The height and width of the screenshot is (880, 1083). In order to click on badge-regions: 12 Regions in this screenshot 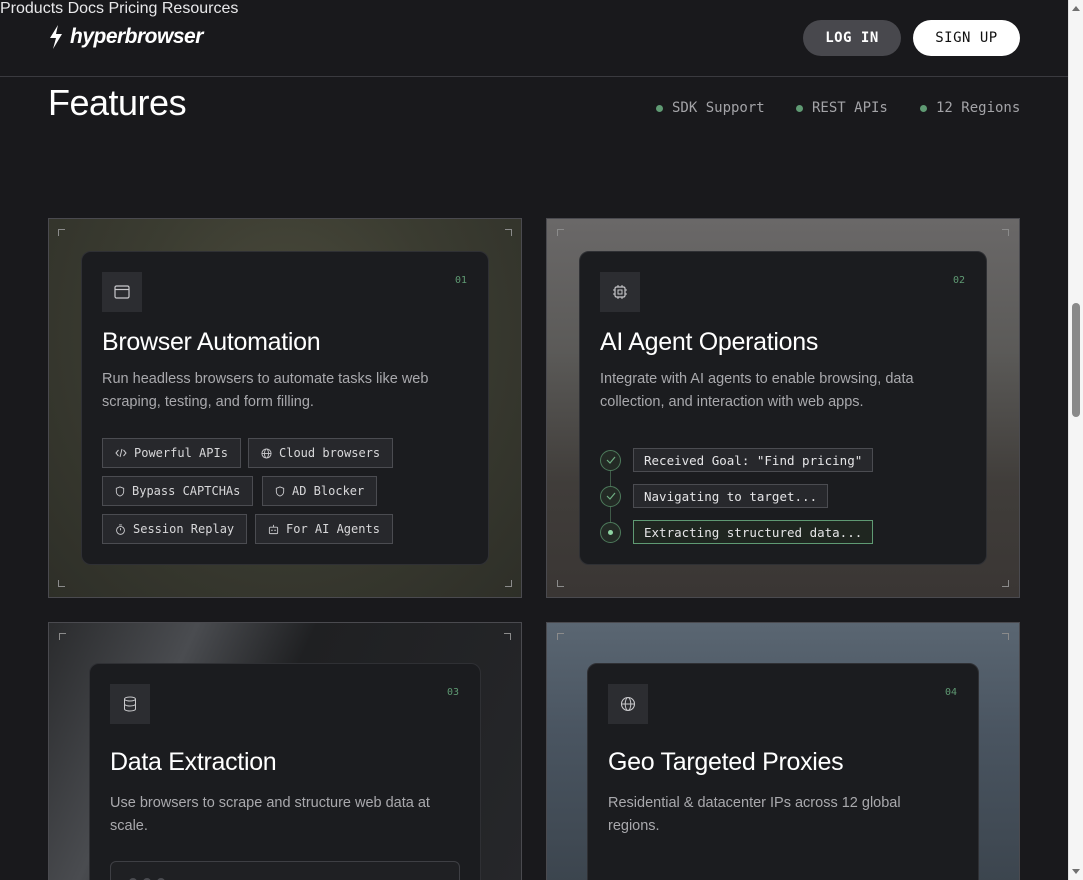, I will do `click(970, 108)`.